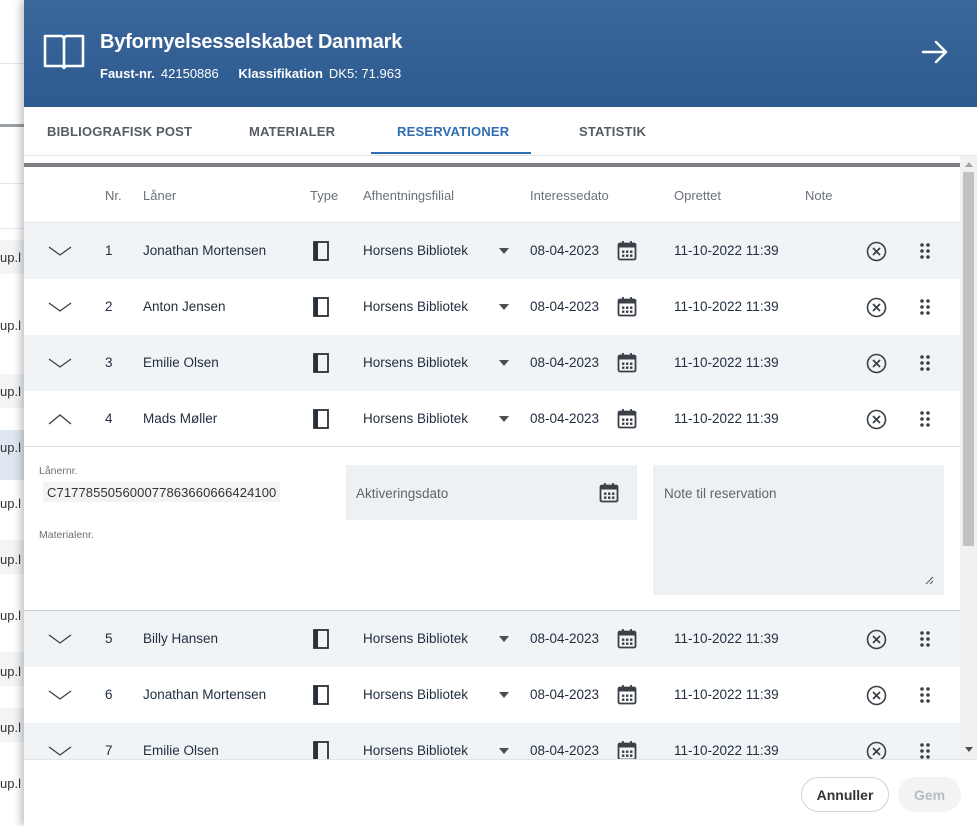 This screenshot has width=977, height=826. Describe the element at coordinates (292, 131) in the screenshot. I see `tab-materialer: MATERIALER` at that location.